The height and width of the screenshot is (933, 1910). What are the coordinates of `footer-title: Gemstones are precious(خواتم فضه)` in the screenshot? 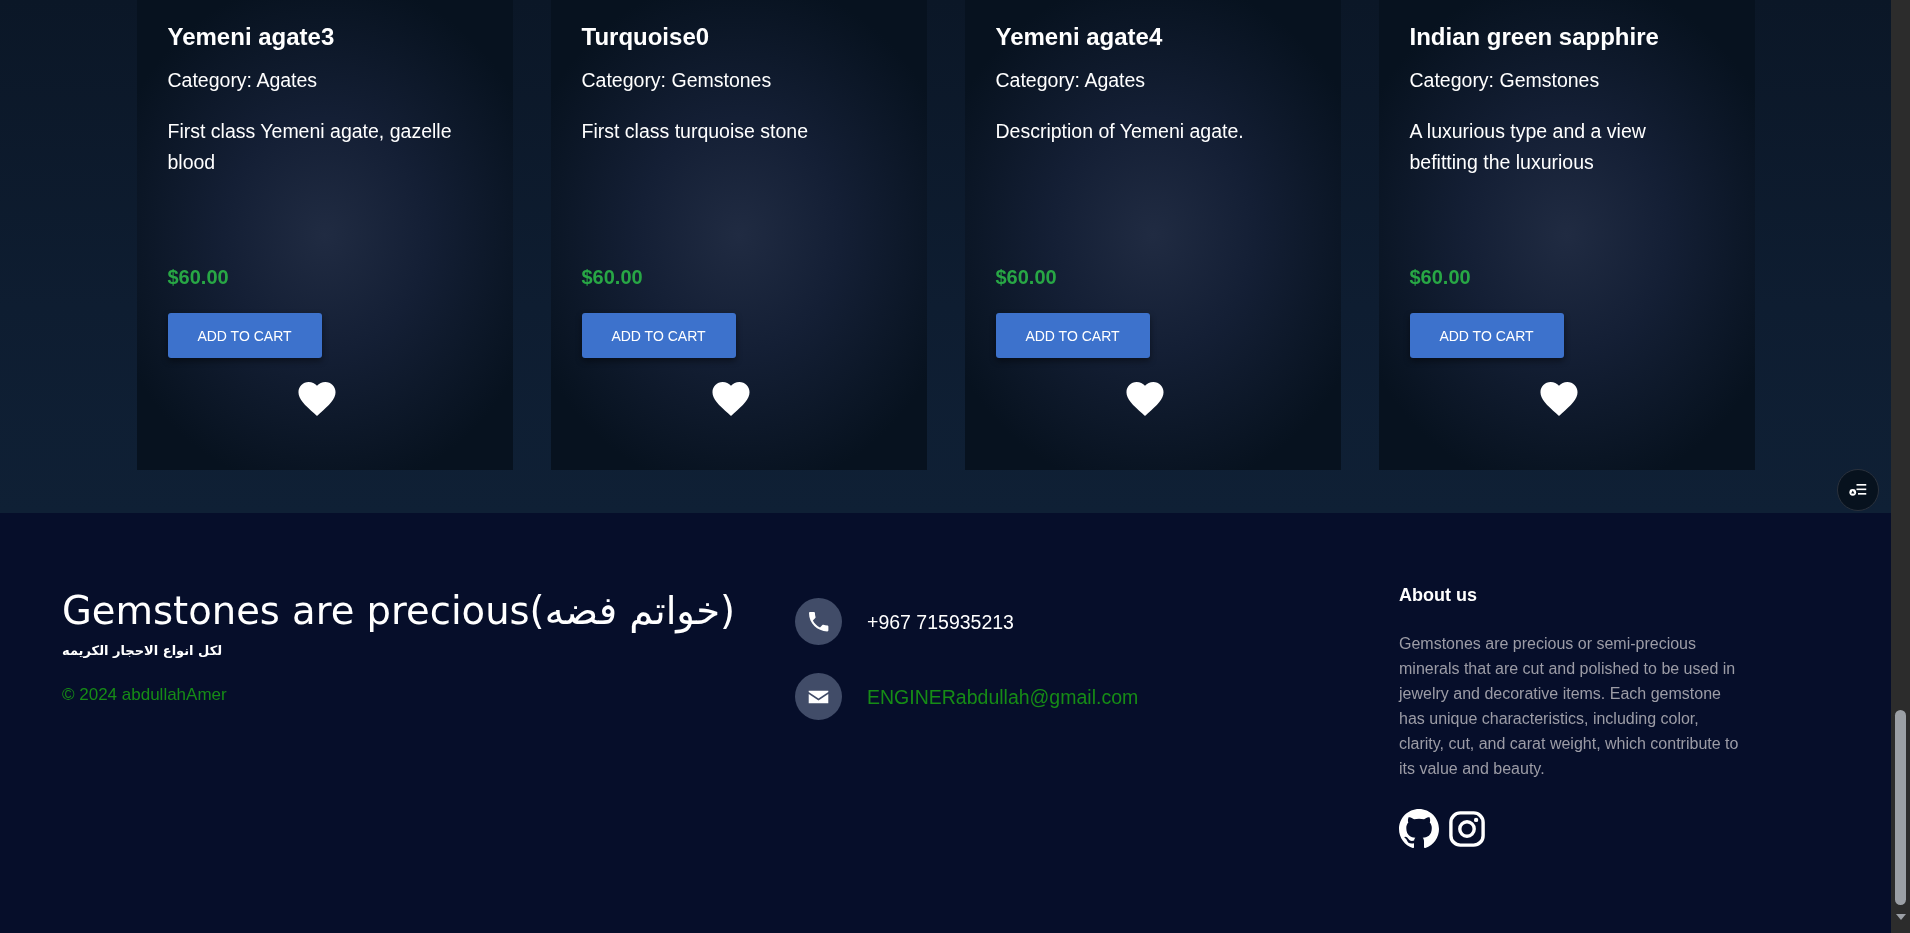 It's located at (399, 611).